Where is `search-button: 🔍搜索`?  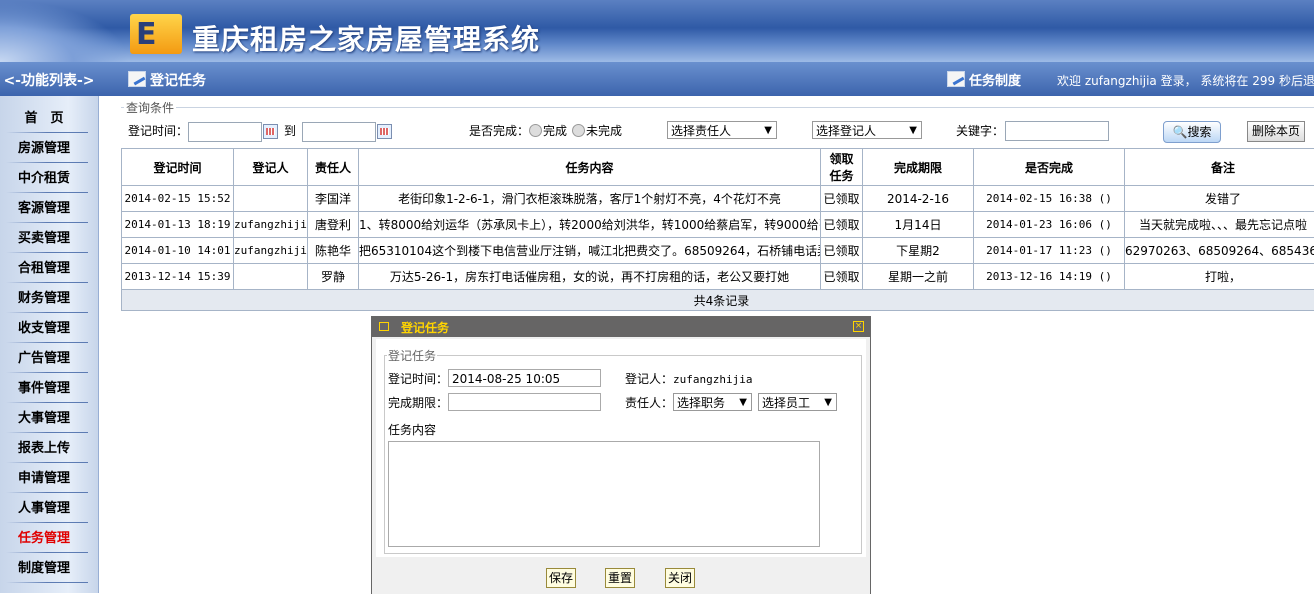
search-button: 🔍搜索 is located at coordinates (1192, 132).